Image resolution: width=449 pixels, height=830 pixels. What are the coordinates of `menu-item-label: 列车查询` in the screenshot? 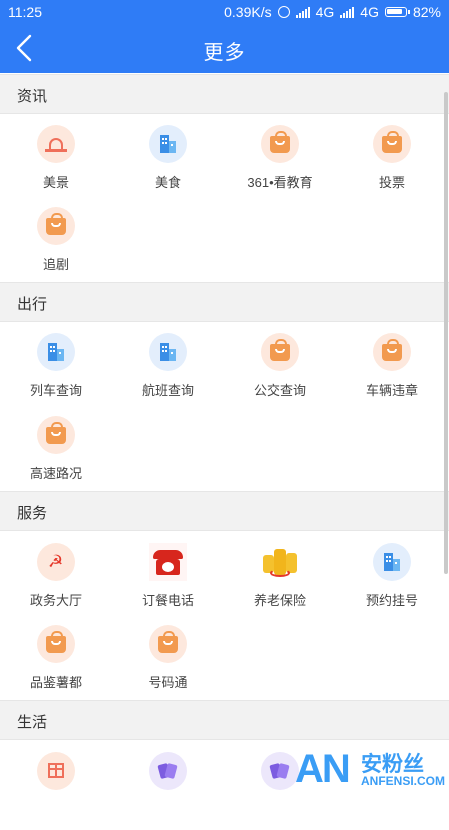 It's located at (55, 390).